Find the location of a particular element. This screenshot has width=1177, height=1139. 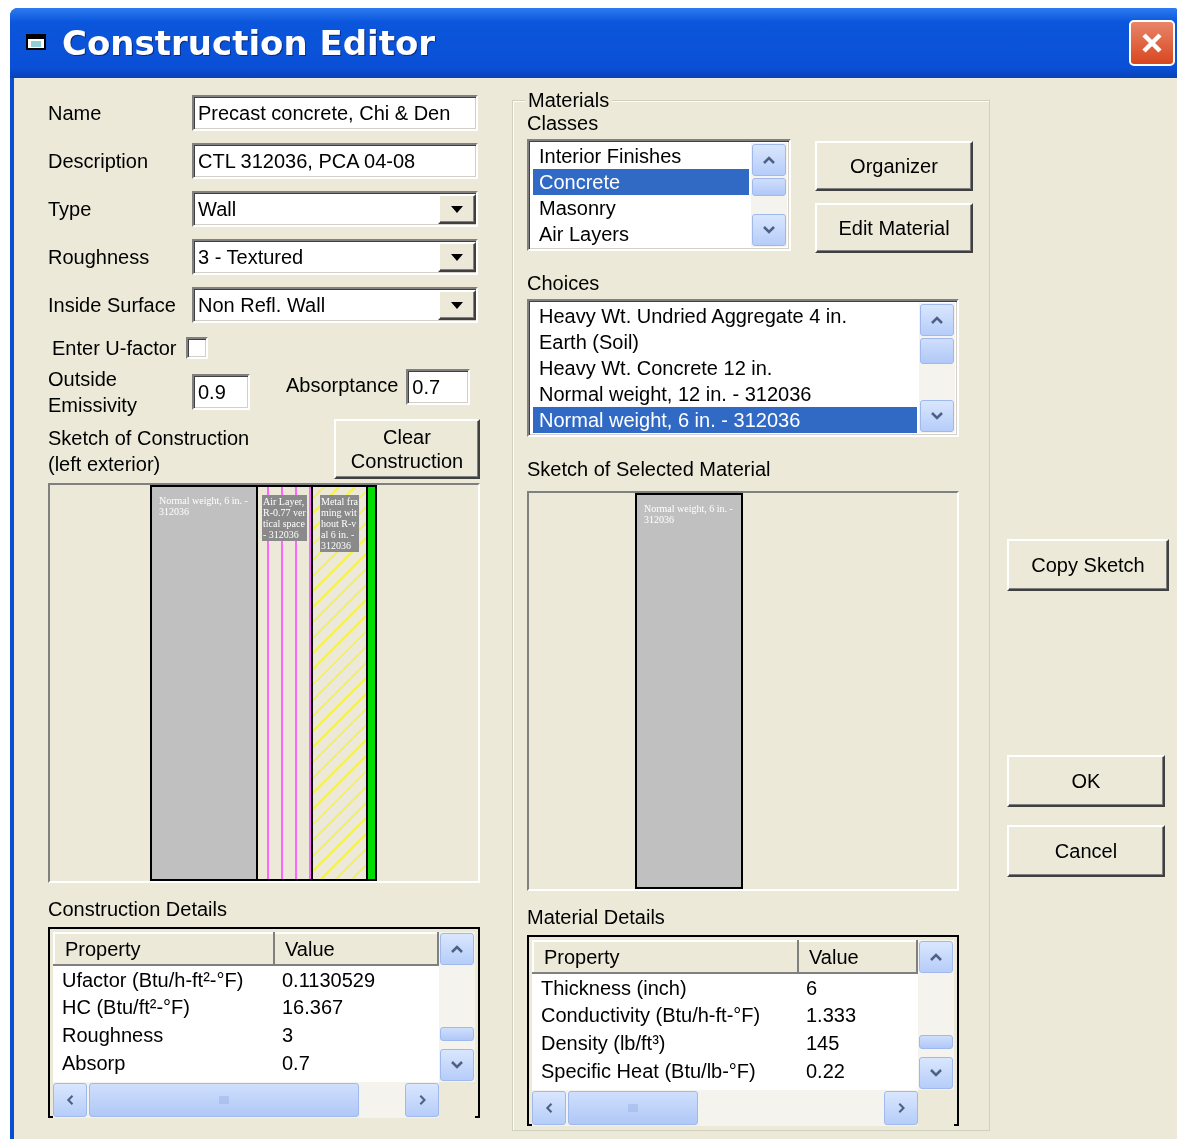

value-cell: 6 is located at coordinates (857, 987).